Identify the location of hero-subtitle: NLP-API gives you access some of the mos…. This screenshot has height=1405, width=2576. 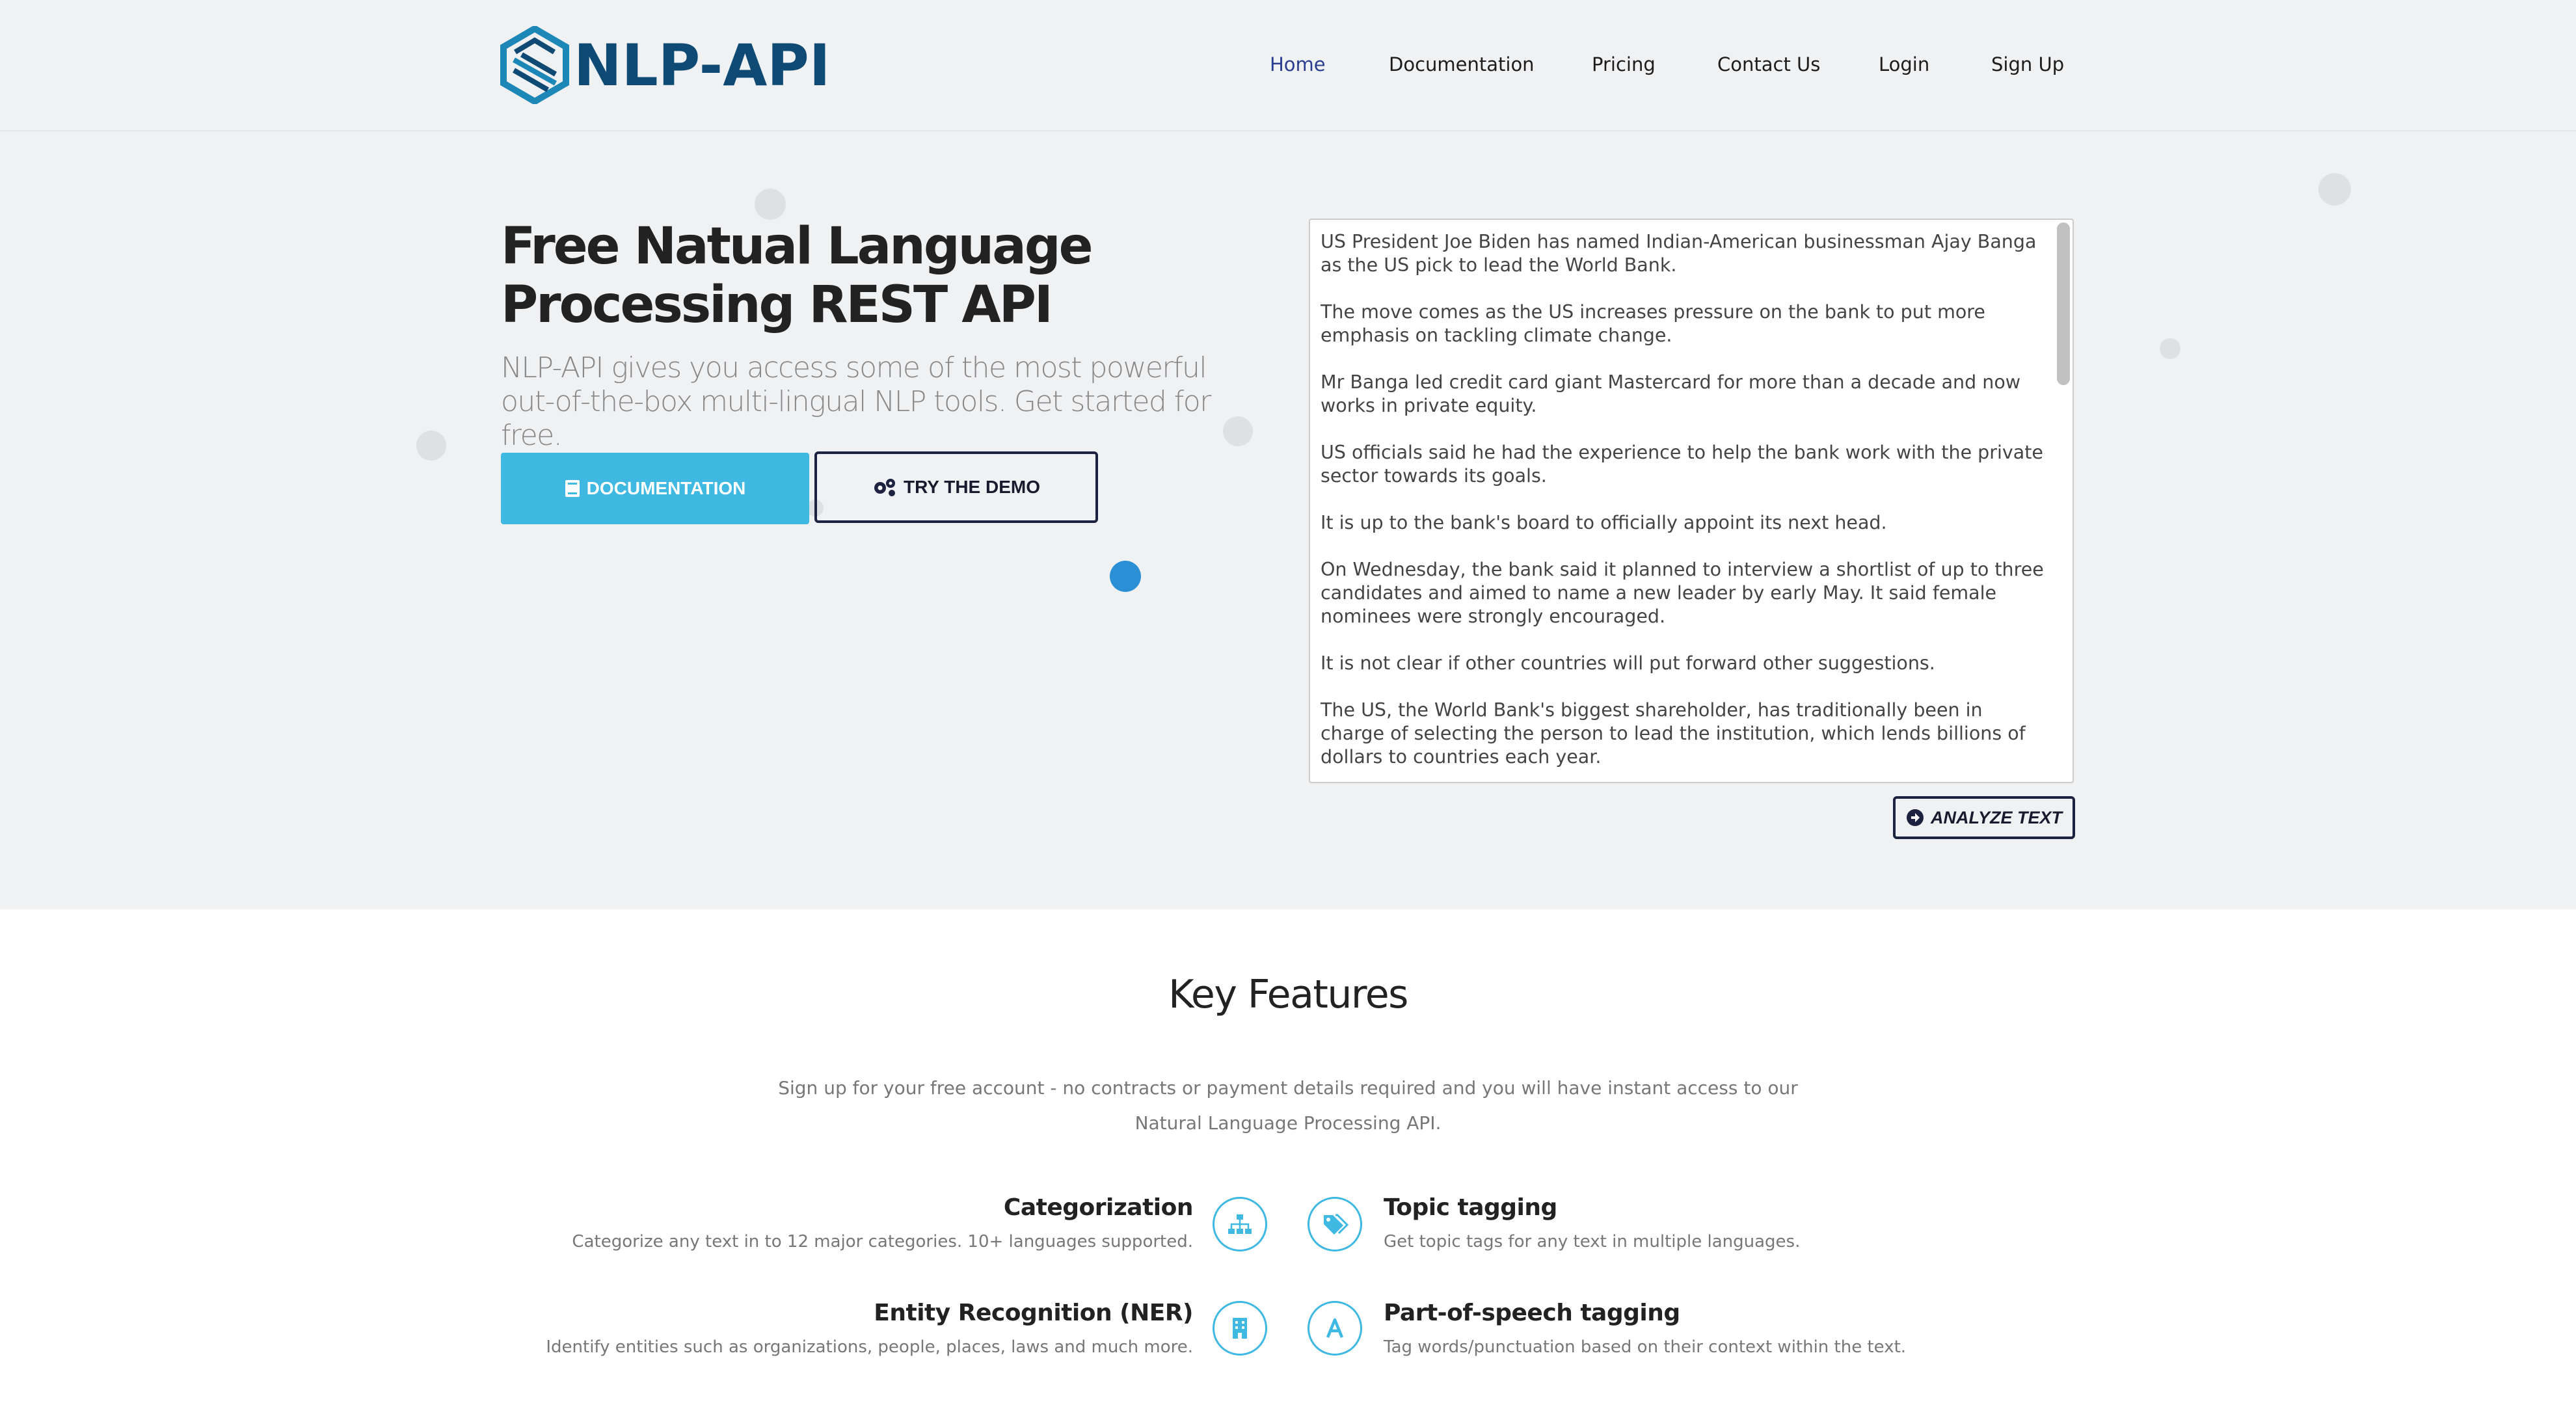
(856, 401).